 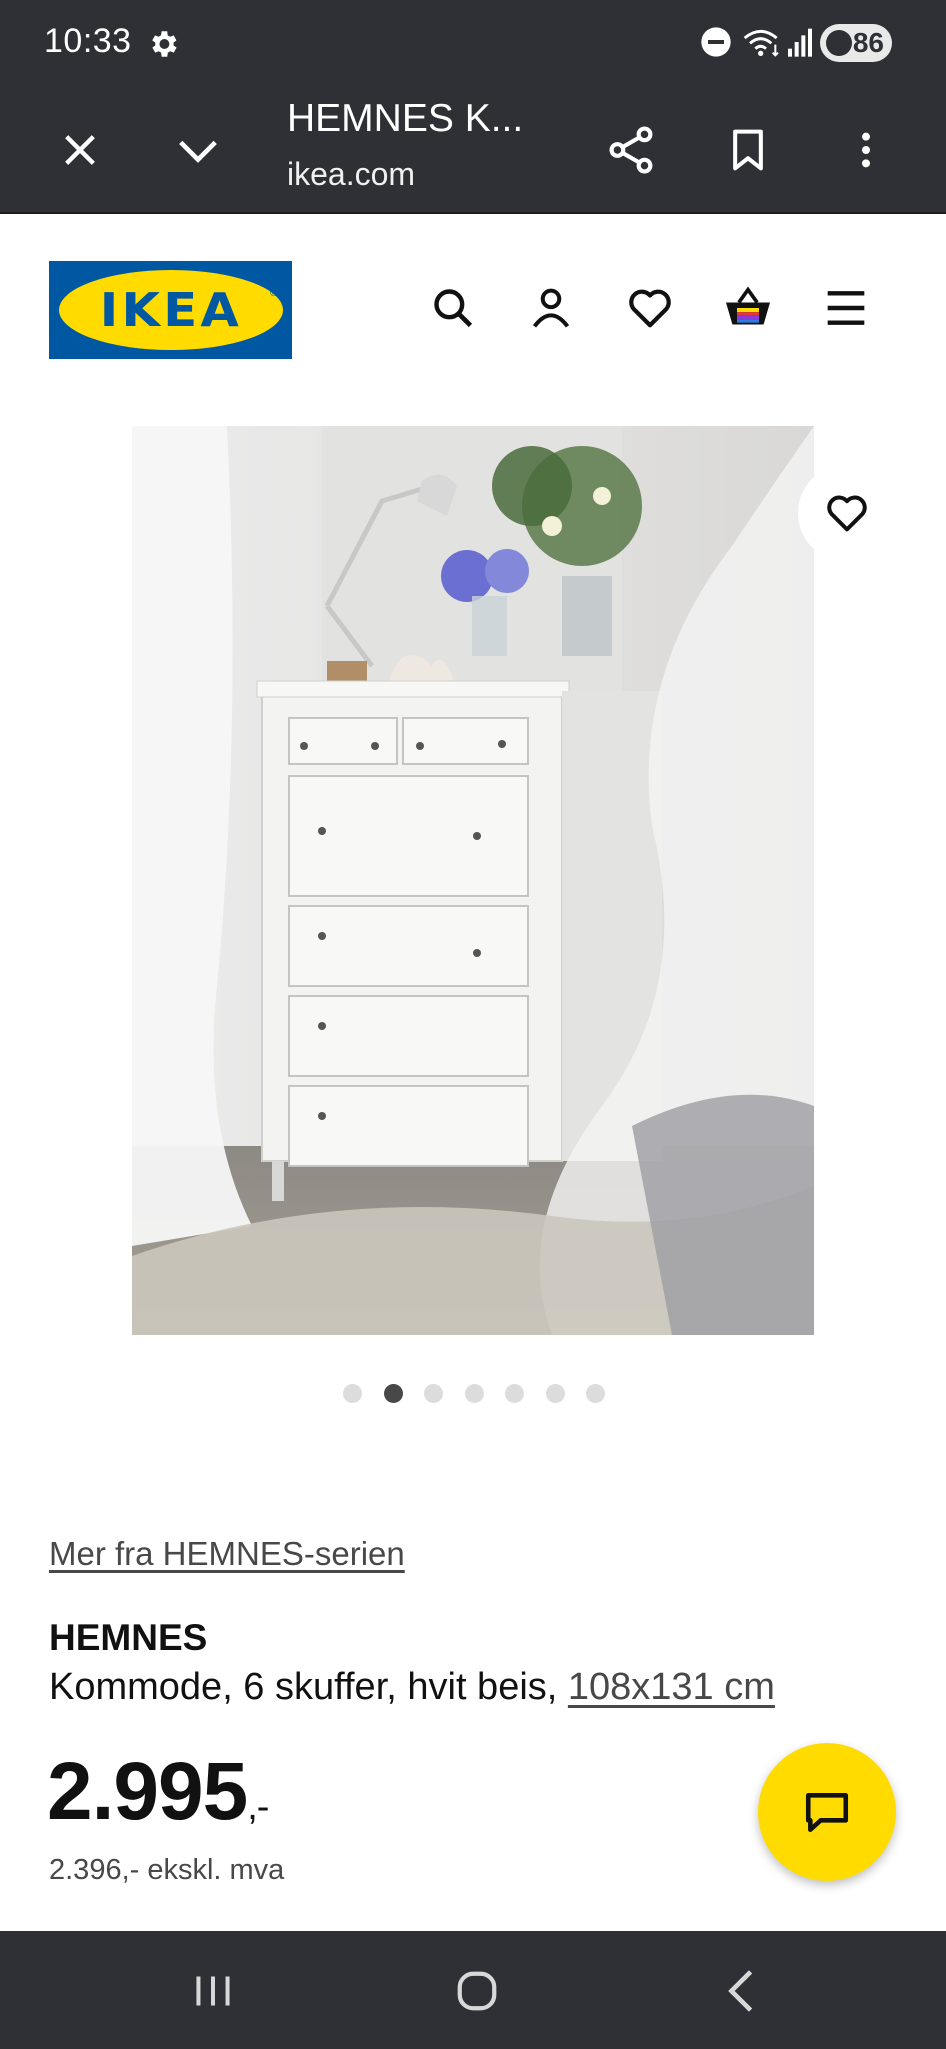 I want to click on chat-button, so click(x=827, y=1812).